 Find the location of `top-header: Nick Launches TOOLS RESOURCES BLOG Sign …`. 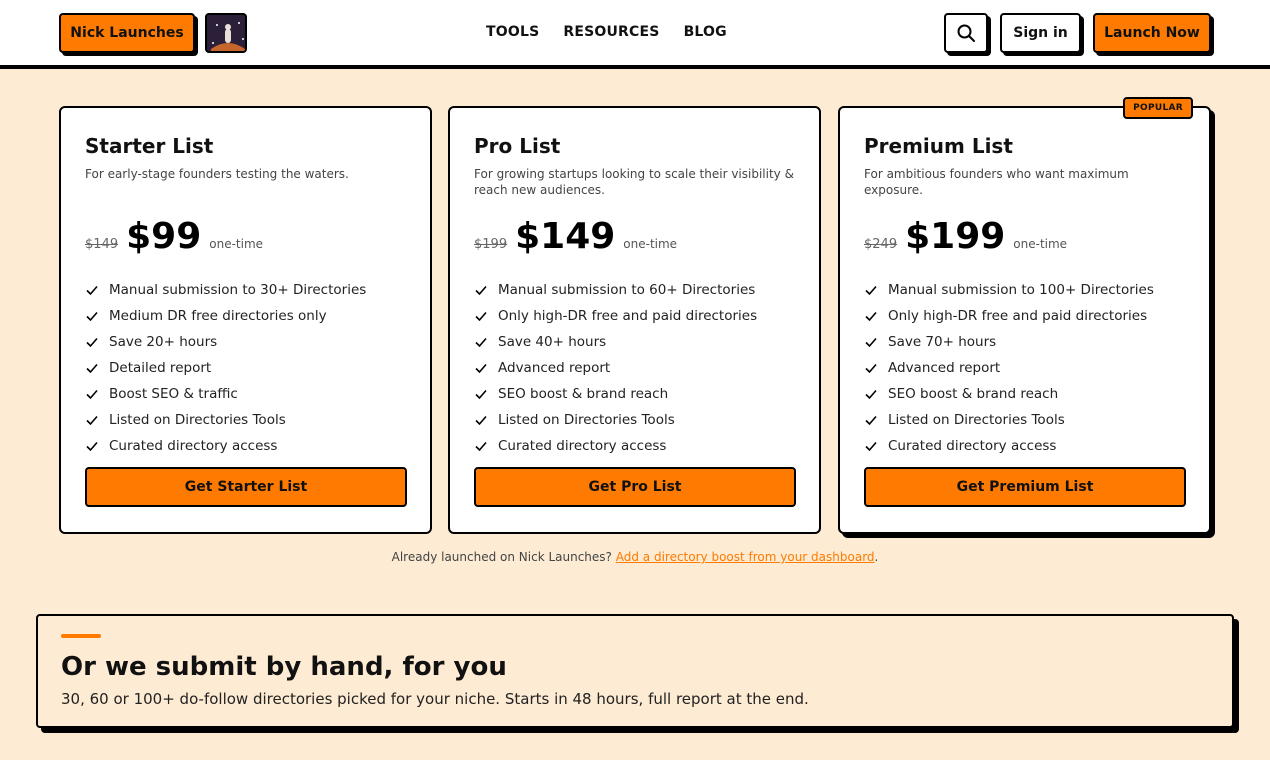

top-header: Nick Launches TOOLS RESOURCES BLOG Sign … is located at coordinates (635, 34).